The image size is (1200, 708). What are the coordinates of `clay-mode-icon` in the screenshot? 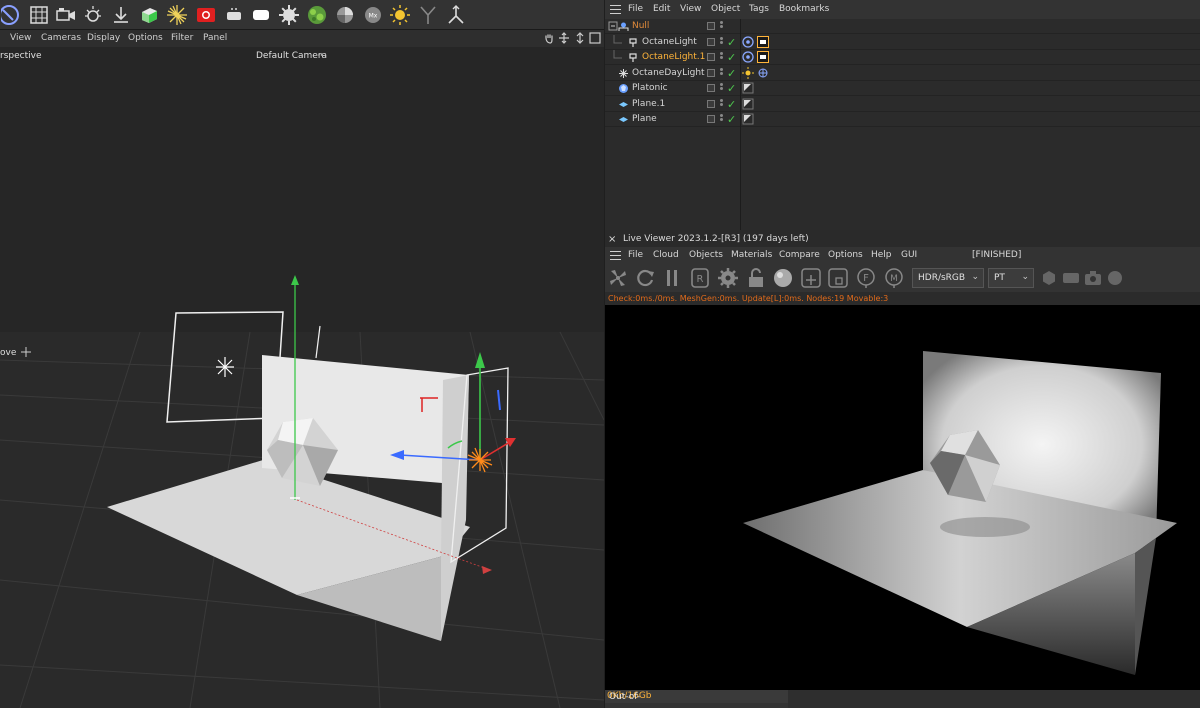 It's located at (838, 278).